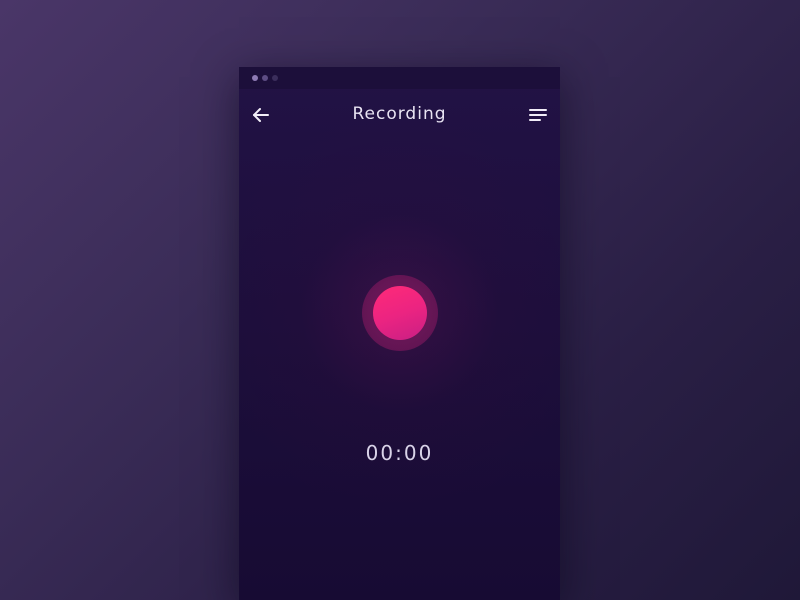 Image resolution: width=800 pixels, height=600 pixels. Describe the element at coordinates (399, 453) in the screenshot. I see `recording-timer: 00:00` at that location.